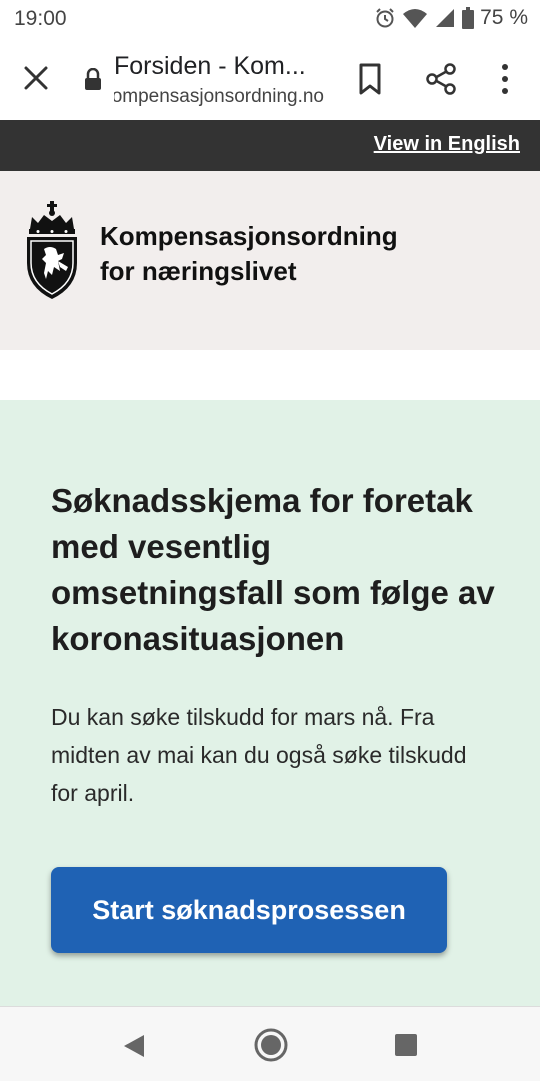  I want to click on alarm-icon, so click(385, 18).